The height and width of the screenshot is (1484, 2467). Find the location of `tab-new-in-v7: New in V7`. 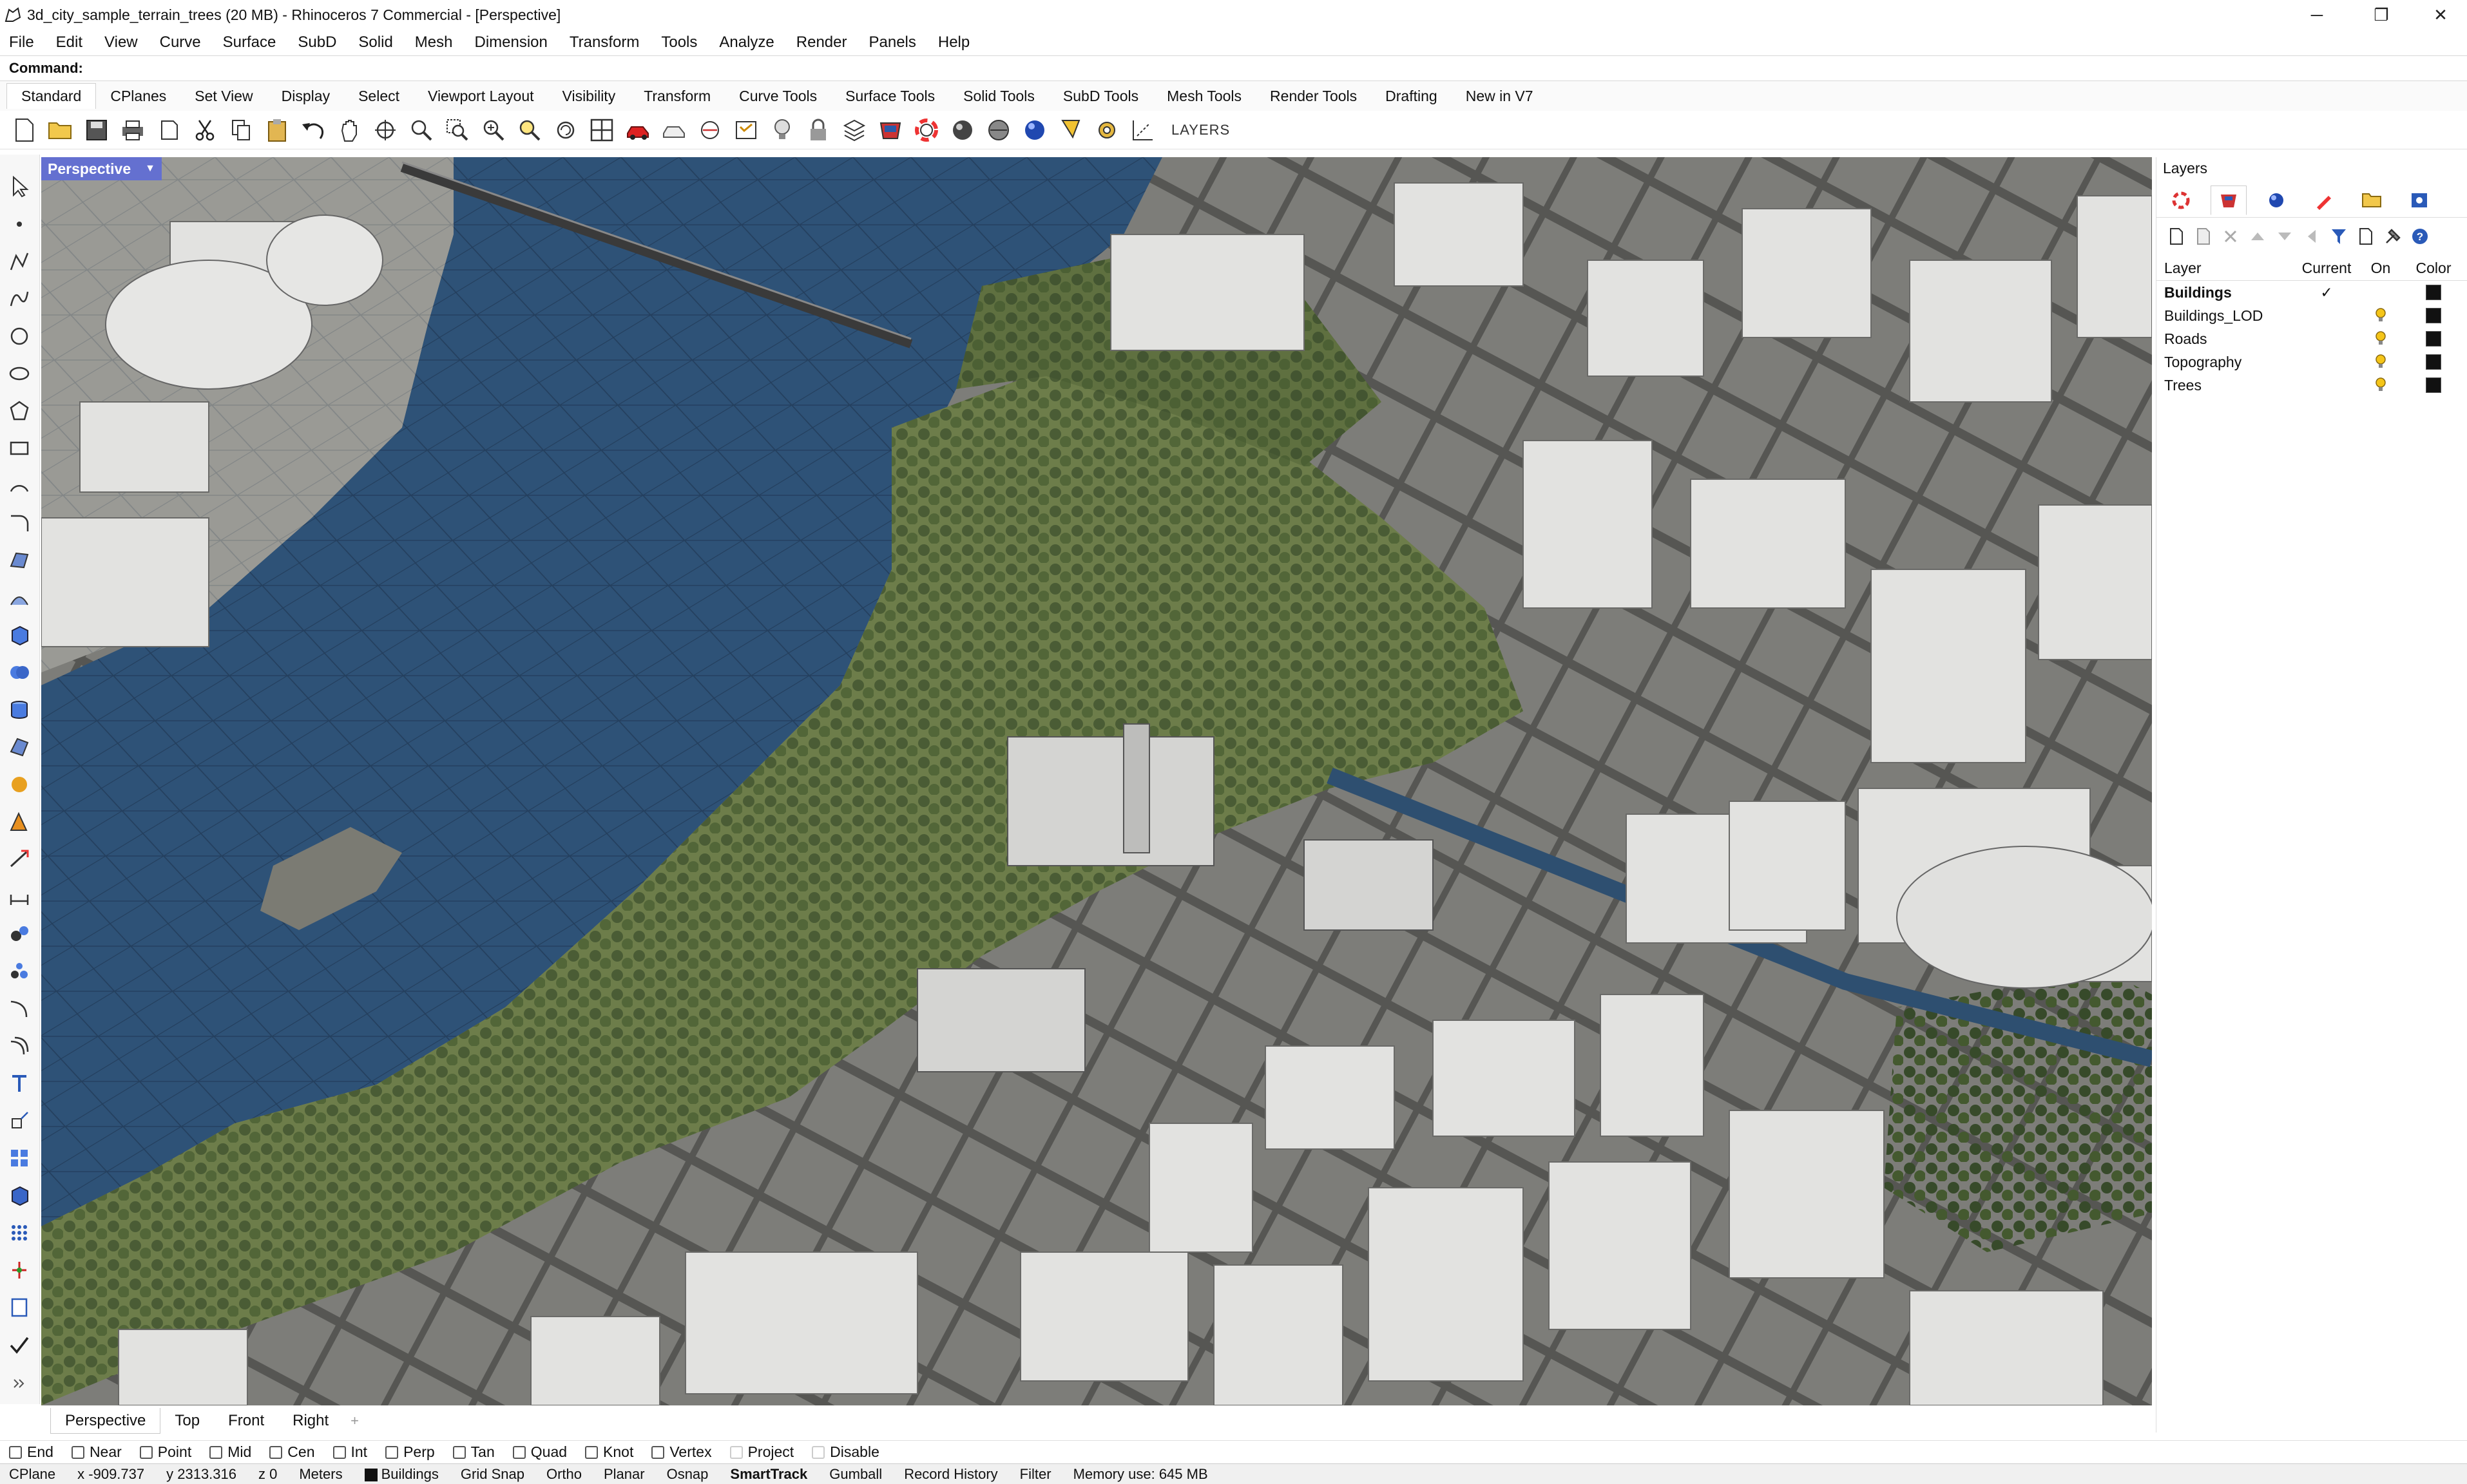

tab-new-in-v7: New in V7 is located at coordinates (1500, 96).